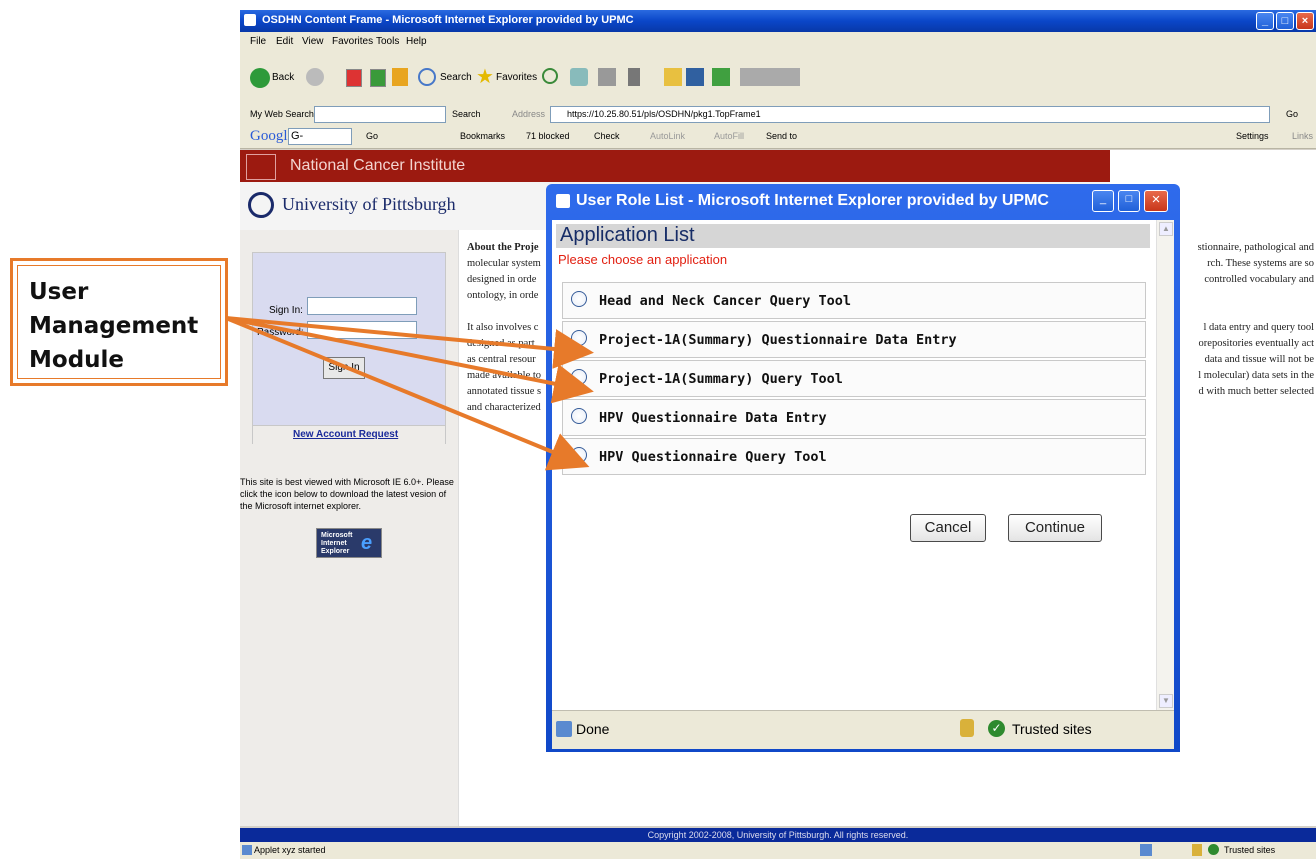 Image resolution: width=1316 pixels, height=859 pixels. Describe the element at coordinates (1302, 136) in the screenshot. I see `links-button: Links` at that location.